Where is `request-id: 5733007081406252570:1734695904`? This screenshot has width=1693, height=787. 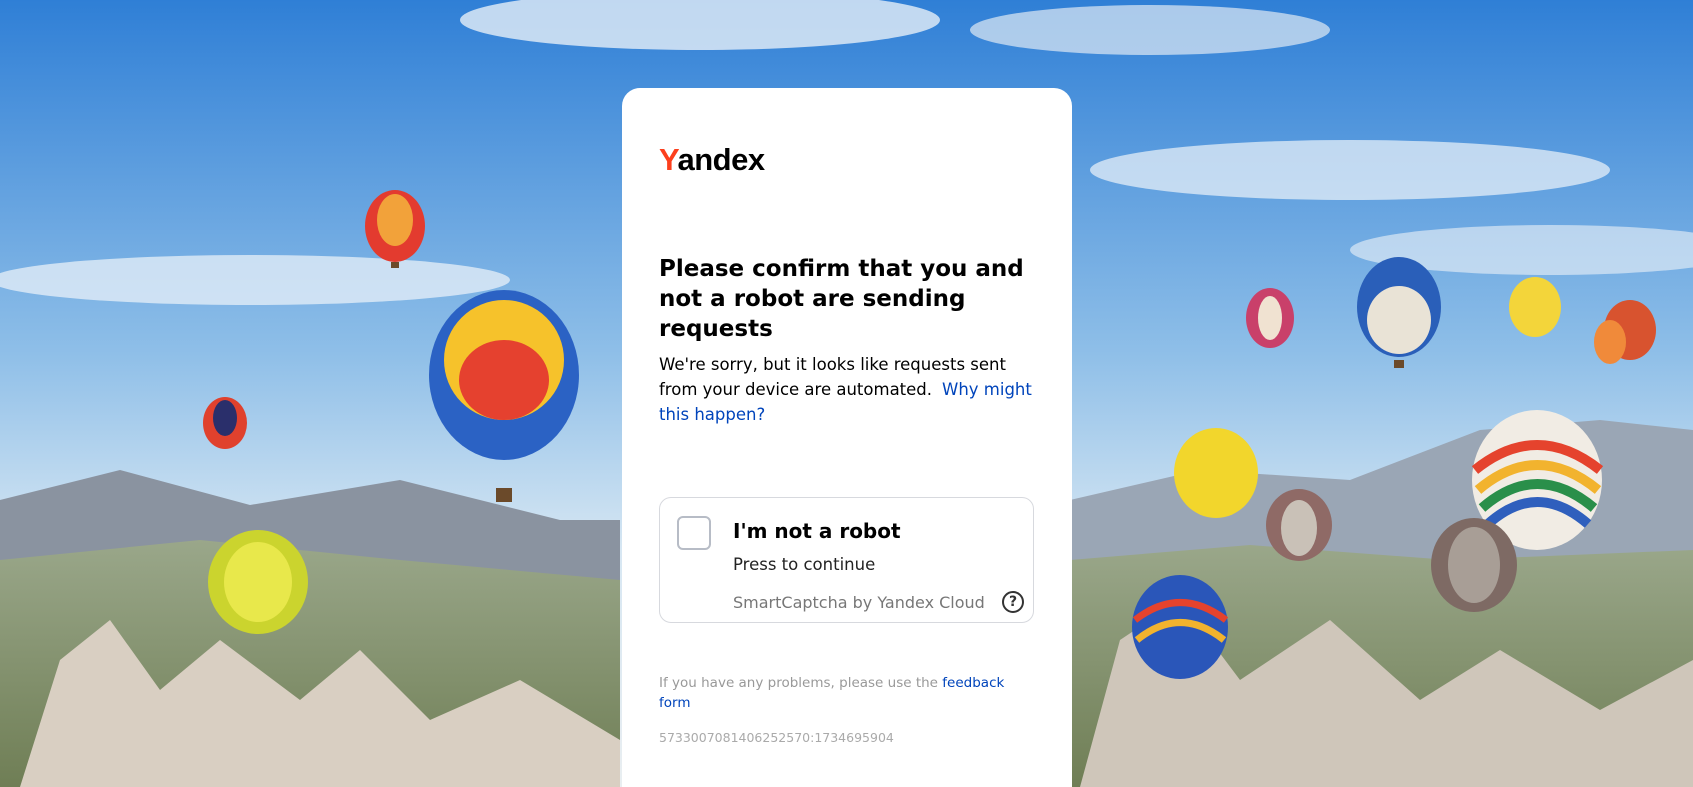
request-id: 5733007081406252570:1734695904 is located at coordinates (776, 737).